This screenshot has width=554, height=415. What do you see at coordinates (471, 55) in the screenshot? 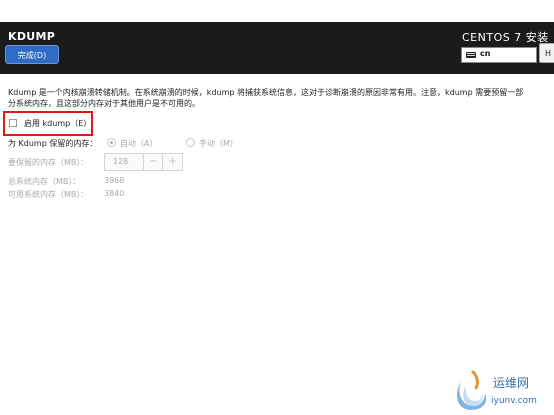
I see `keyboard-icon` at bounding box center [471, 55].